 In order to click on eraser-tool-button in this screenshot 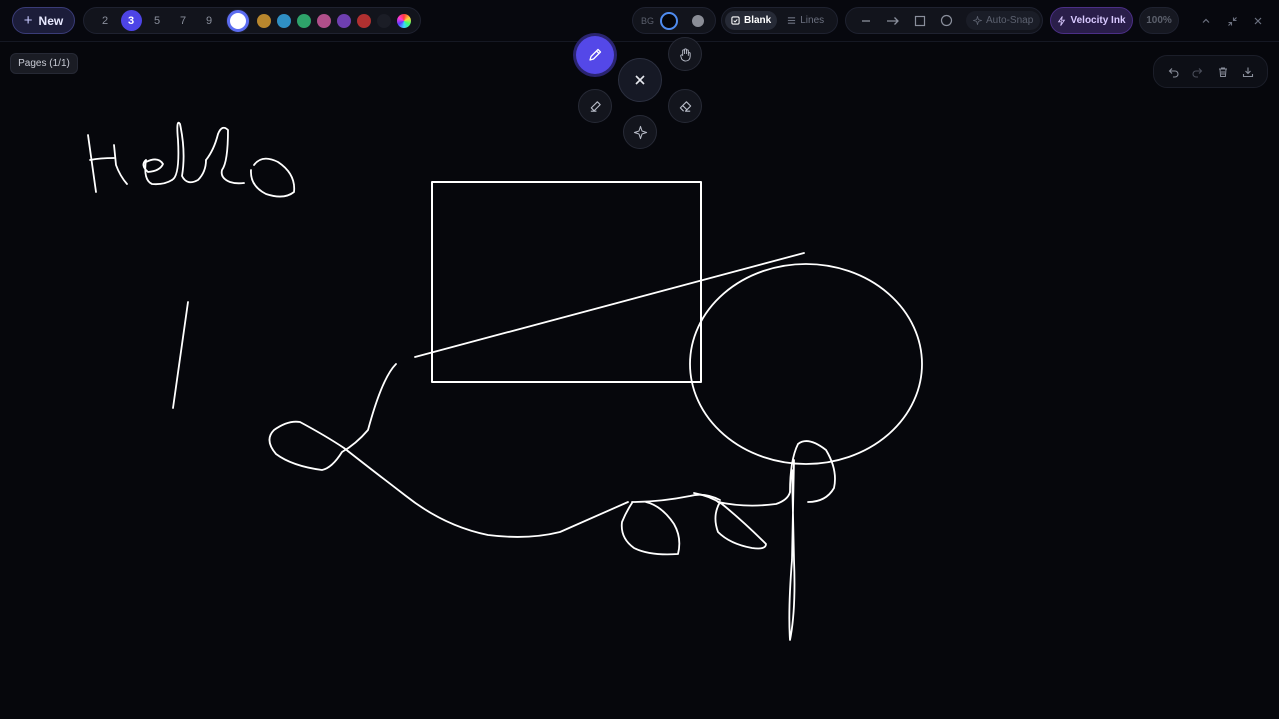, I will do `click(685, 106)`.